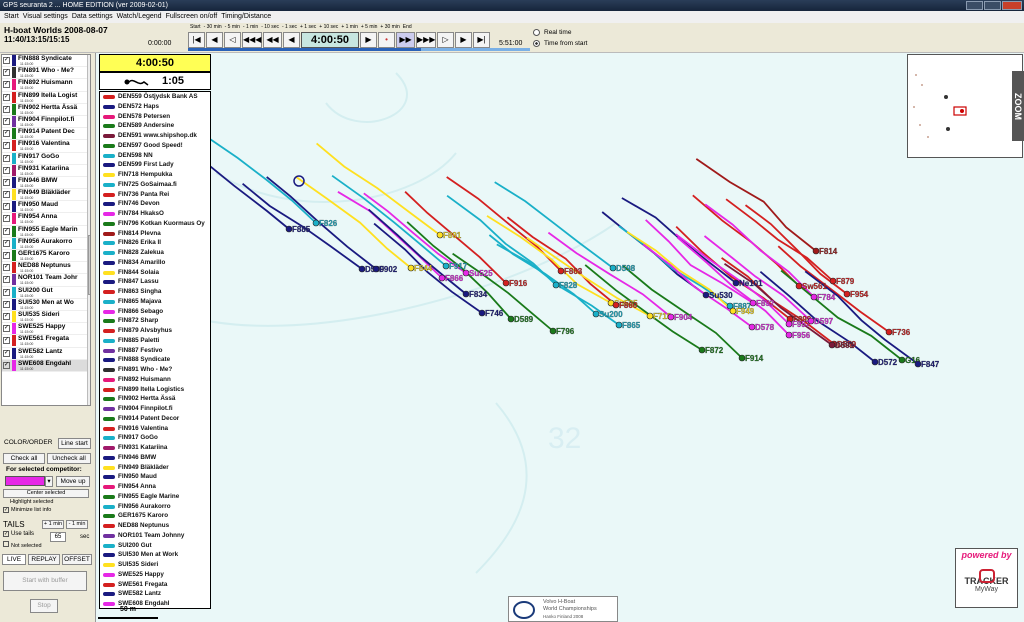 The height and width of the screenshot is (622, 1024). What do you see at coordinates (155, 224) in the screenshot?
I see `legend-item: FIN796 Kotkan Kuormaus Oy` at bounding box center [155, 224].